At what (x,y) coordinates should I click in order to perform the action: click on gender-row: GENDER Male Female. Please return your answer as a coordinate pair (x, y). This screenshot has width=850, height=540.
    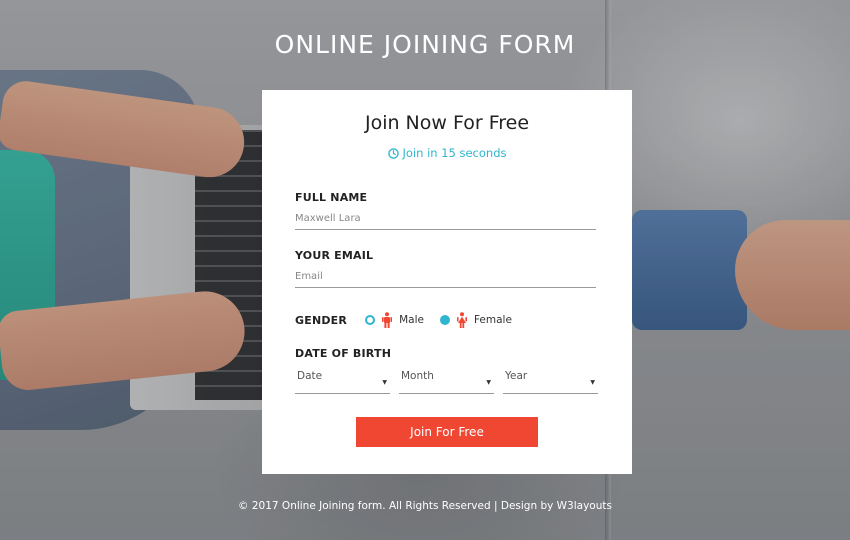
    Looking at the image, I should click on (445, 320).